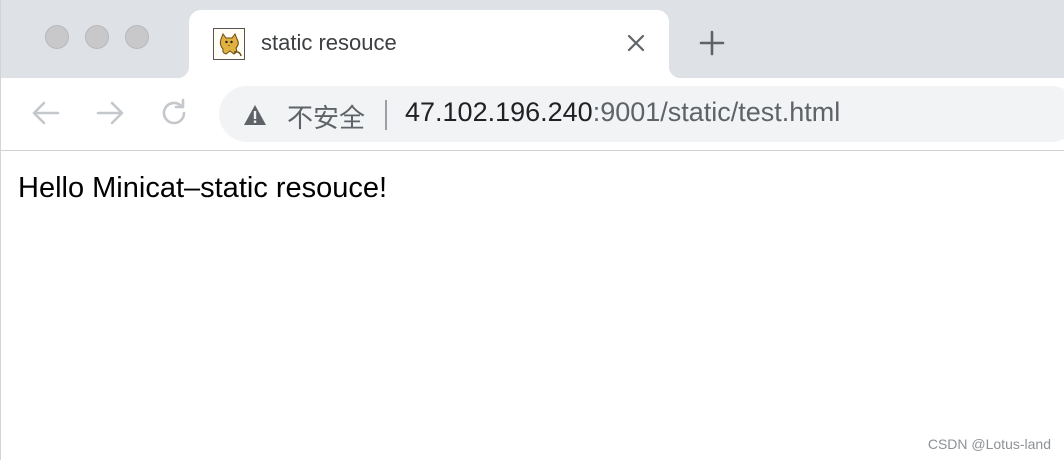 The image size is (1064, 460). I want to click on window-minimize-light, so click(97, 37).